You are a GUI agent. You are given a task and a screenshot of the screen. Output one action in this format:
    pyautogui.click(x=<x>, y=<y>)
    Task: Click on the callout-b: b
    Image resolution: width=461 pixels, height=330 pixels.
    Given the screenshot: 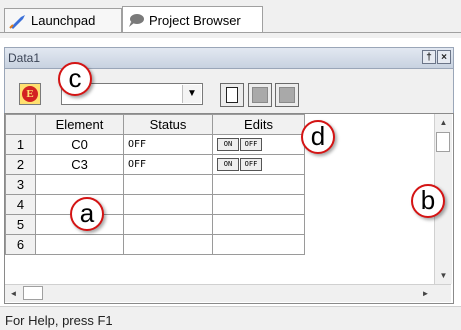 What is the action you would take?
    pyautogui.click(x=428, y=201)
    